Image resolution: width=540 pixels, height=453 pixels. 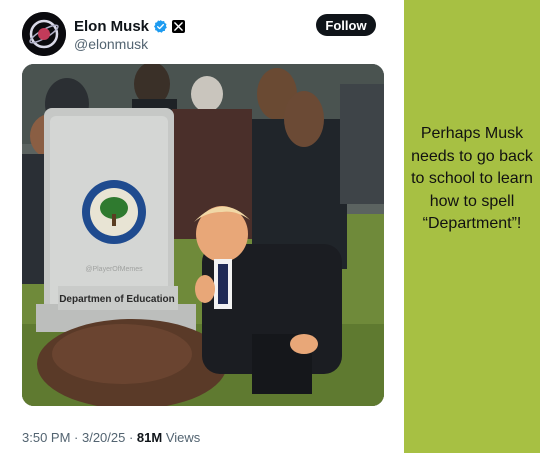 I want to click on author-handle: @elonmusk, so click(x=111, y=44).